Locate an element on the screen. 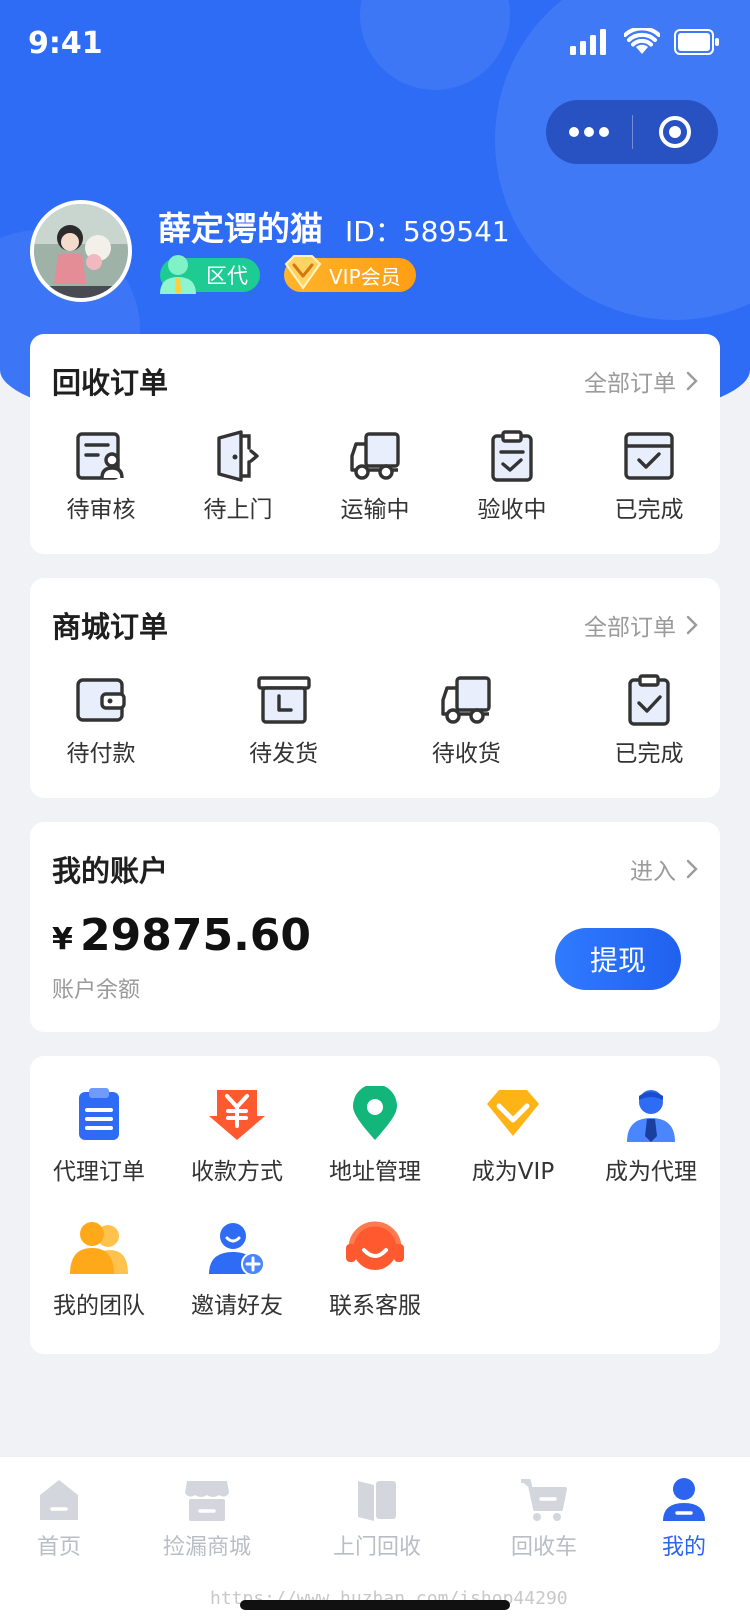 Image resolution: width=750 pixels, height=1624 pixels. package-clock-icon is located at coordinates (283, 700).